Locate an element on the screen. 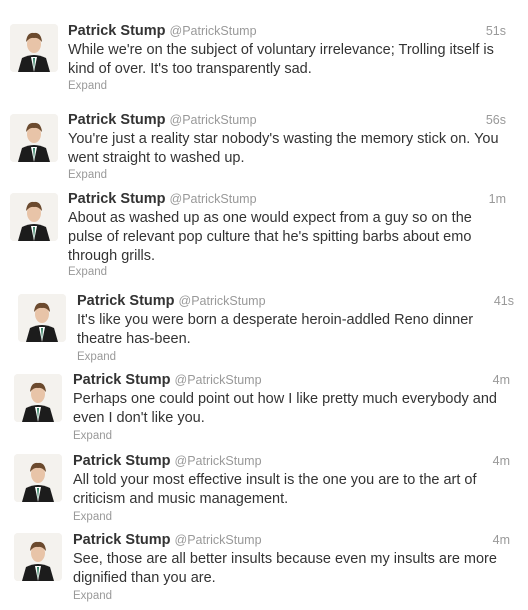  timestamp: 1m is located at coordinates (497, 199).